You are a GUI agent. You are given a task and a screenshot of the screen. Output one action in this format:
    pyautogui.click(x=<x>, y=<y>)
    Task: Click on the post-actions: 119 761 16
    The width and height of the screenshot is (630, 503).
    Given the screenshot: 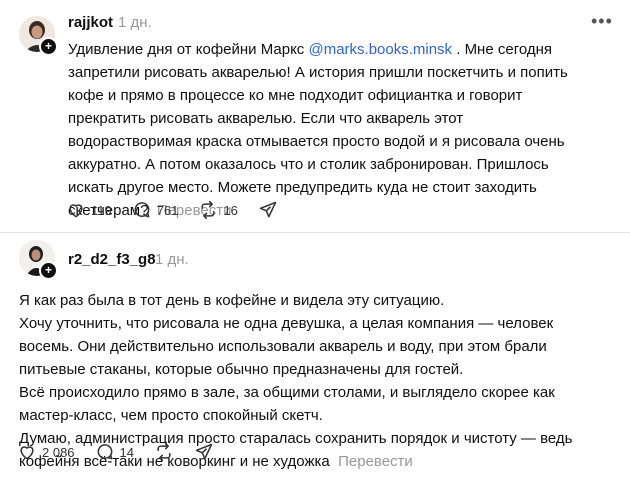 What is the action you would take?
    pyautogui.click(x=182, y=210)
    